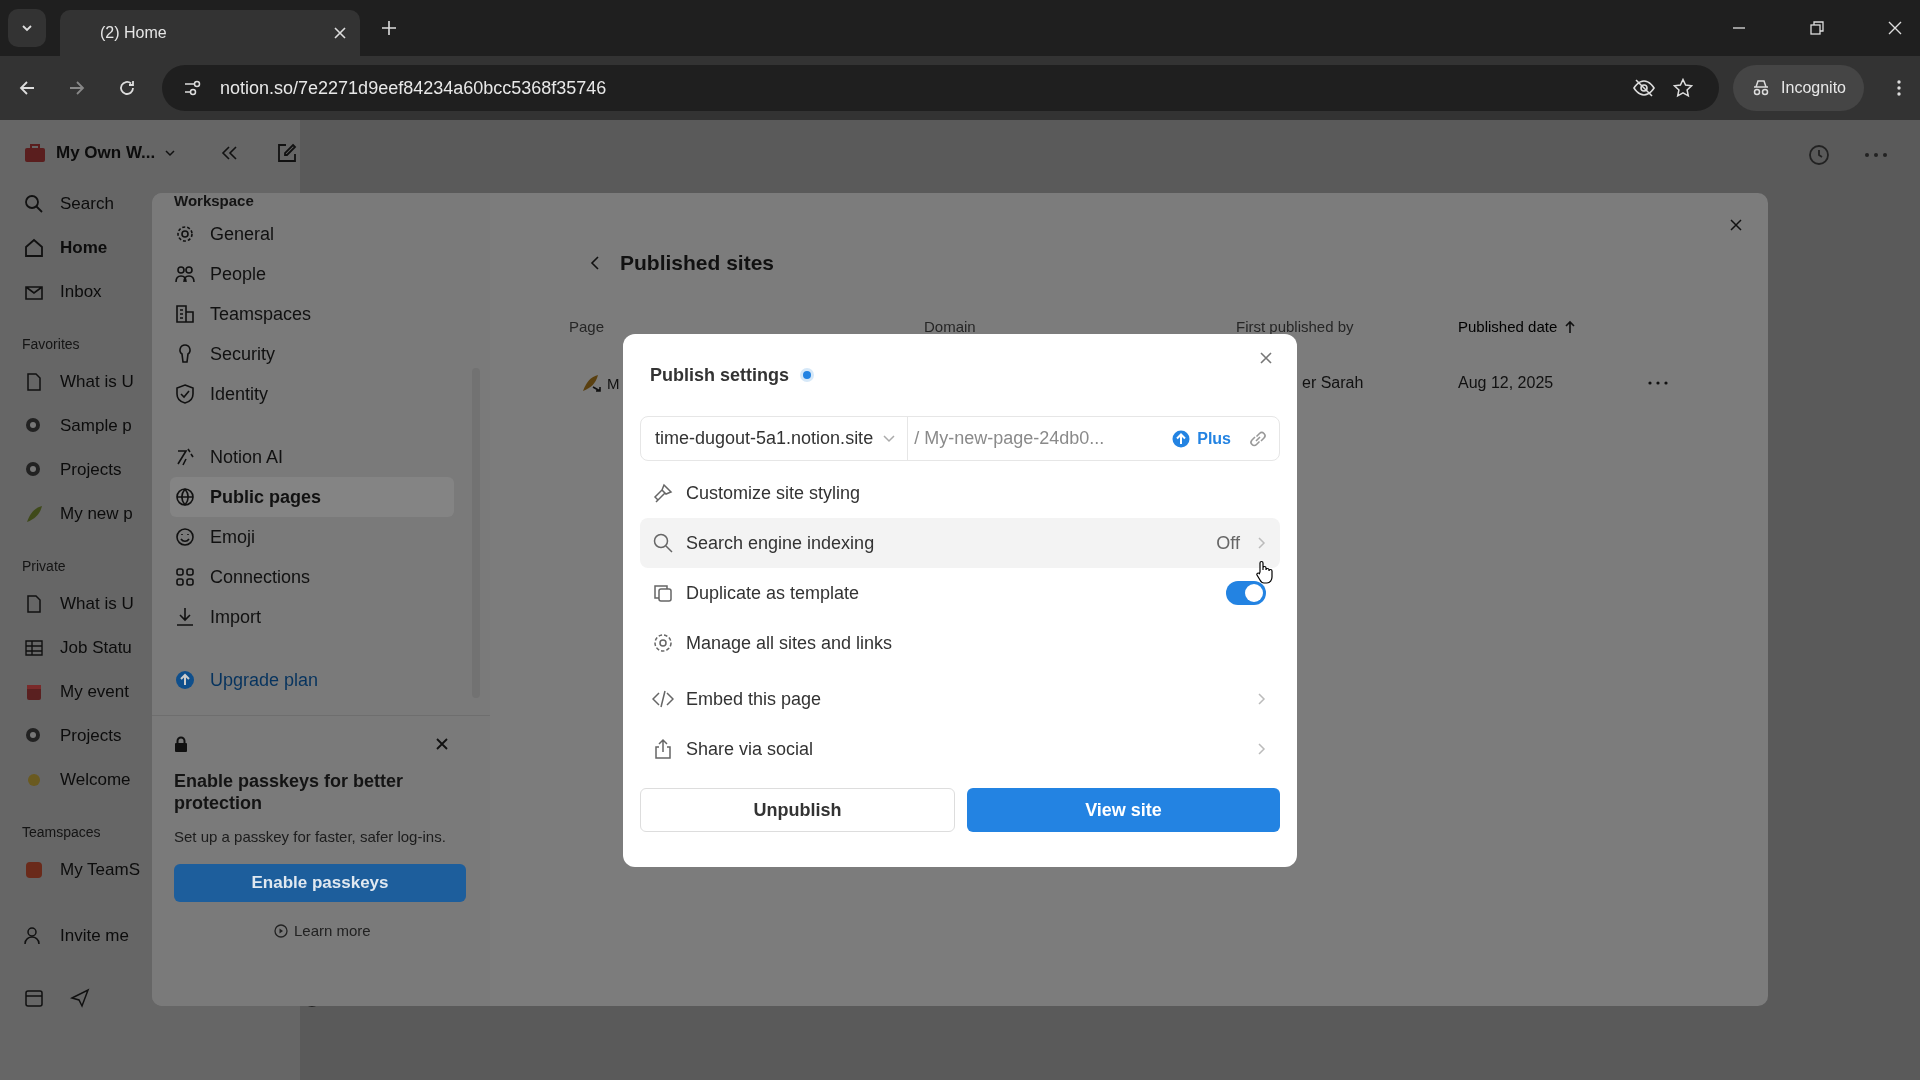 This screenshot has height=1080, width=1920. What do you see at coordinates (80, 998) in the screenshot?
I see `send-icon` at bounding box center [80, 998].